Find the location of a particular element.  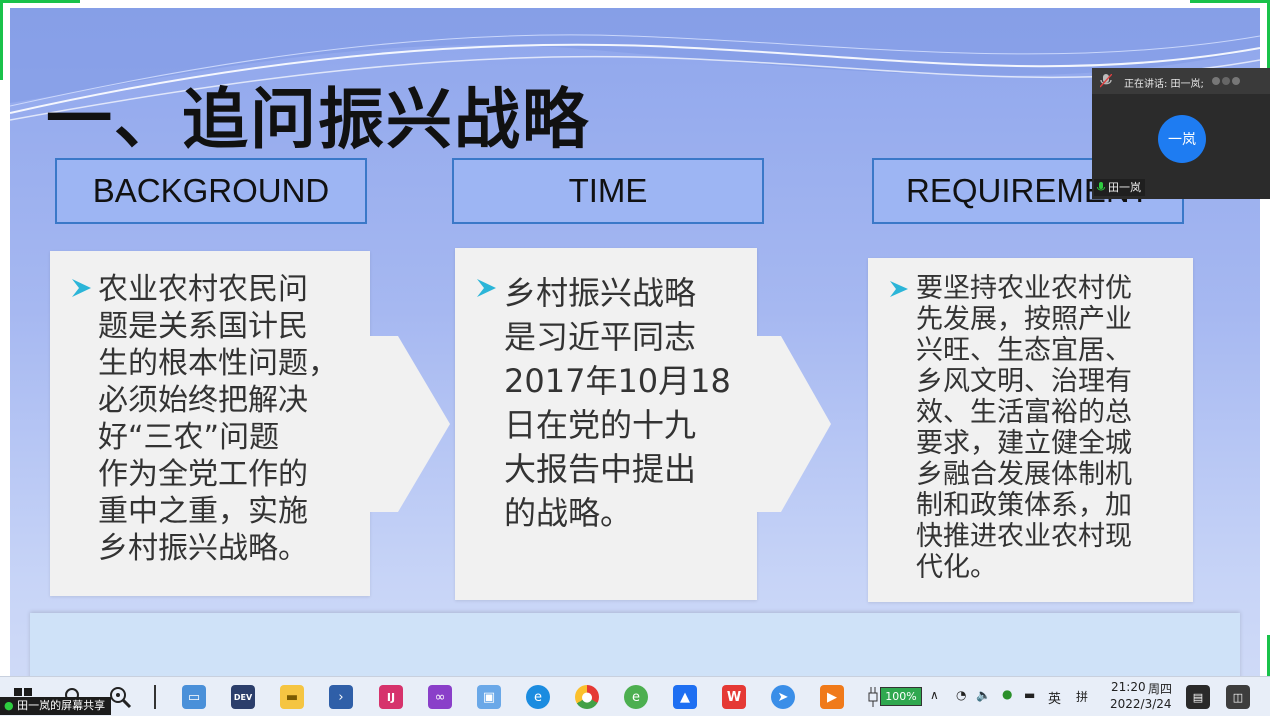

chrome-browser-icon: ● is located at coordinates (587, 697).